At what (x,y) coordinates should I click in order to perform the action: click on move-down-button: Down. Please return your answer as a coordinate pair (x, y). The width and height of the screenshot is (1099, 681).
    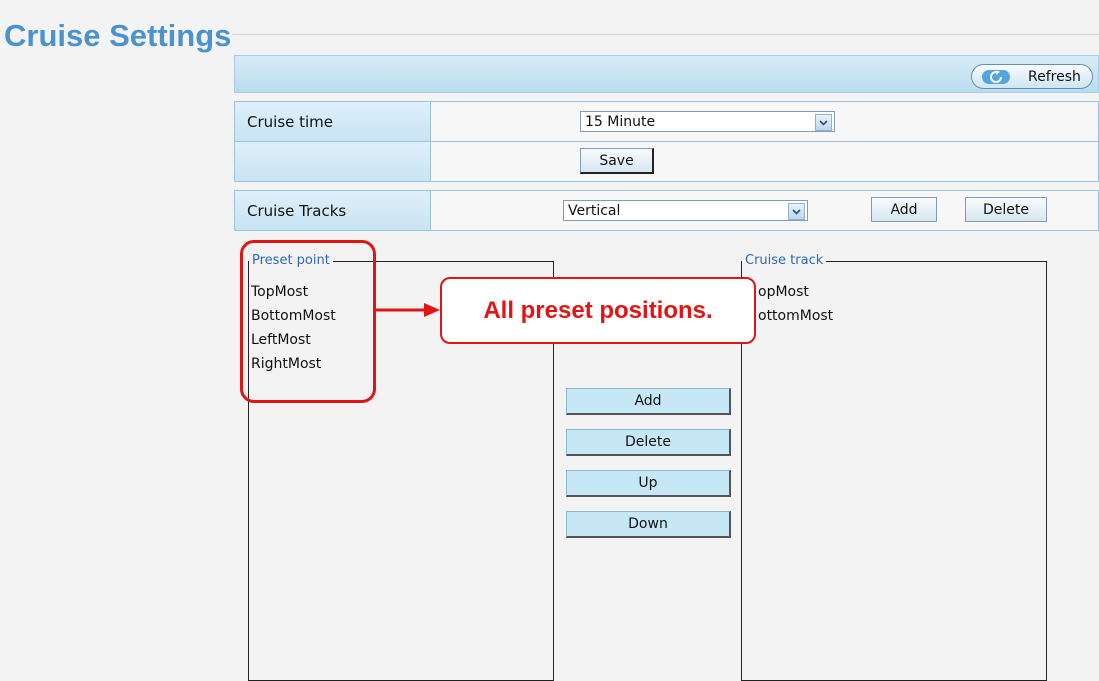
    Looking at the image, I should click on (648, 524).